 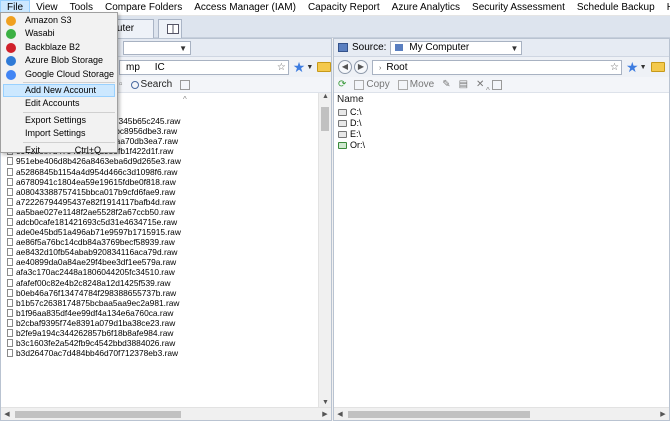 What do you see at coordinates (160, 272) in the screenshot?
I see `list-item: afa3c170ac2448a1806044205fc34510.raw` at bounding box center [160, 272].